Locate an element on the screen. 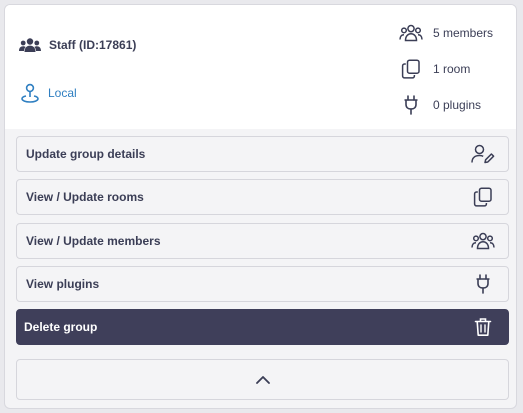 The width and height of the screenshot is (523, 413). delete-group-label: Delete group is located at coordinates (61, 327).